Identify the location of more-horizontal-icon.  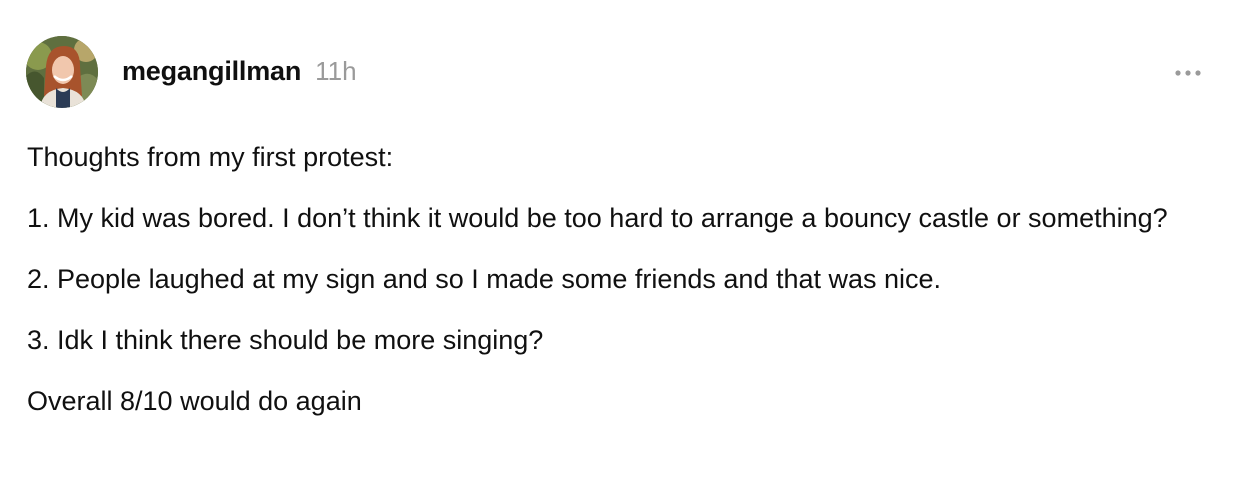
(1188, 73).